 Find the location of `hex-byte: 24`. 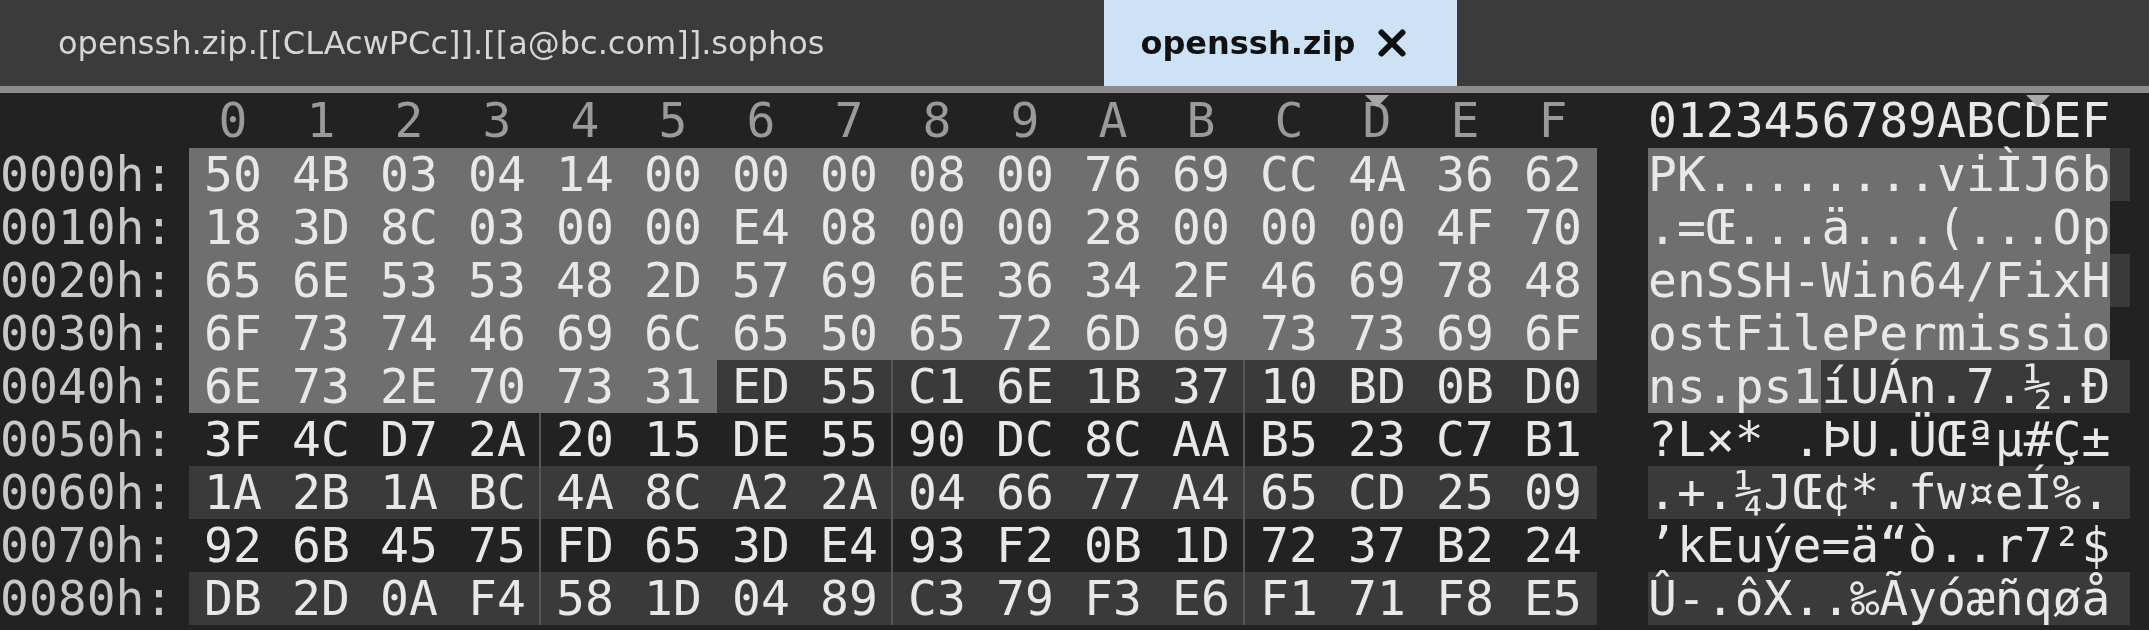

hex-byte: 24 is located at coordinates (1553, 545).